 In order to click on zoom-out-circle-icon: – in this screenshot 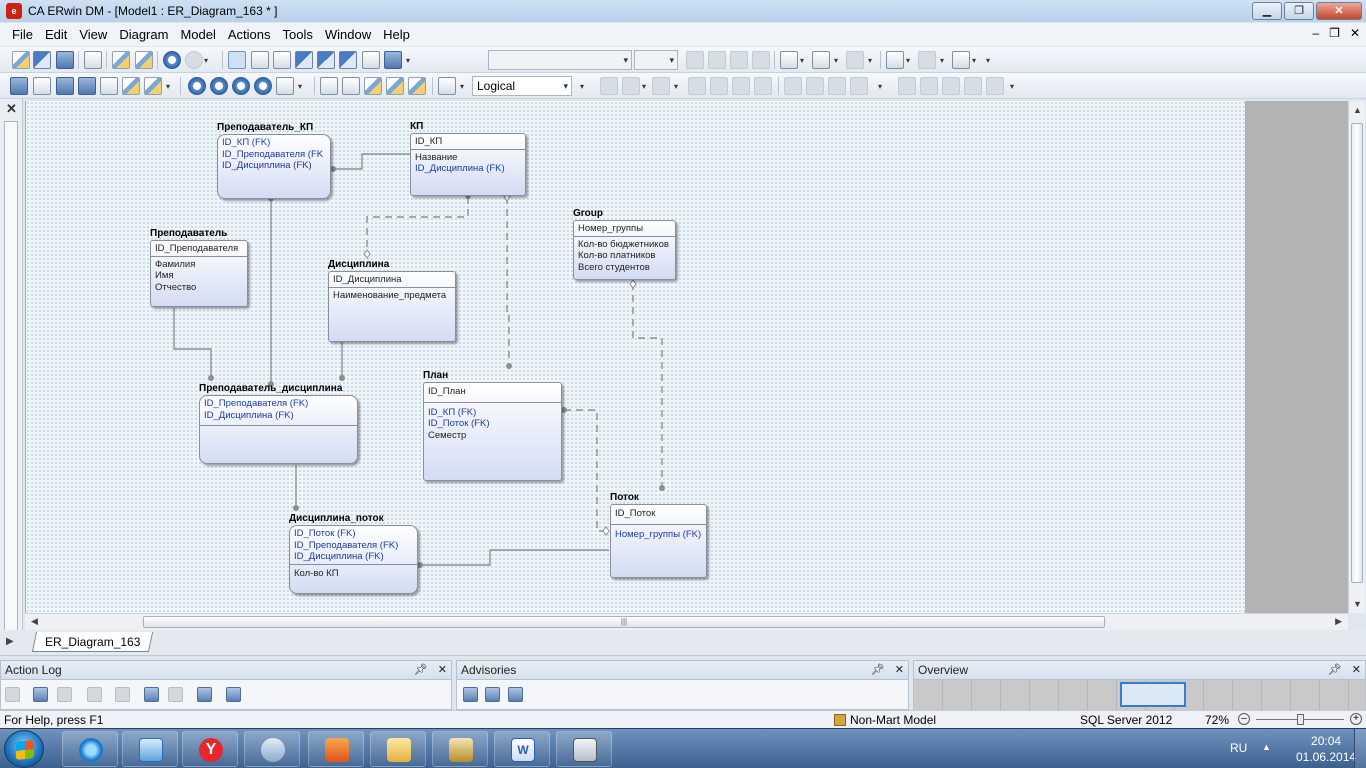, I will do `click(1244, 719)`.